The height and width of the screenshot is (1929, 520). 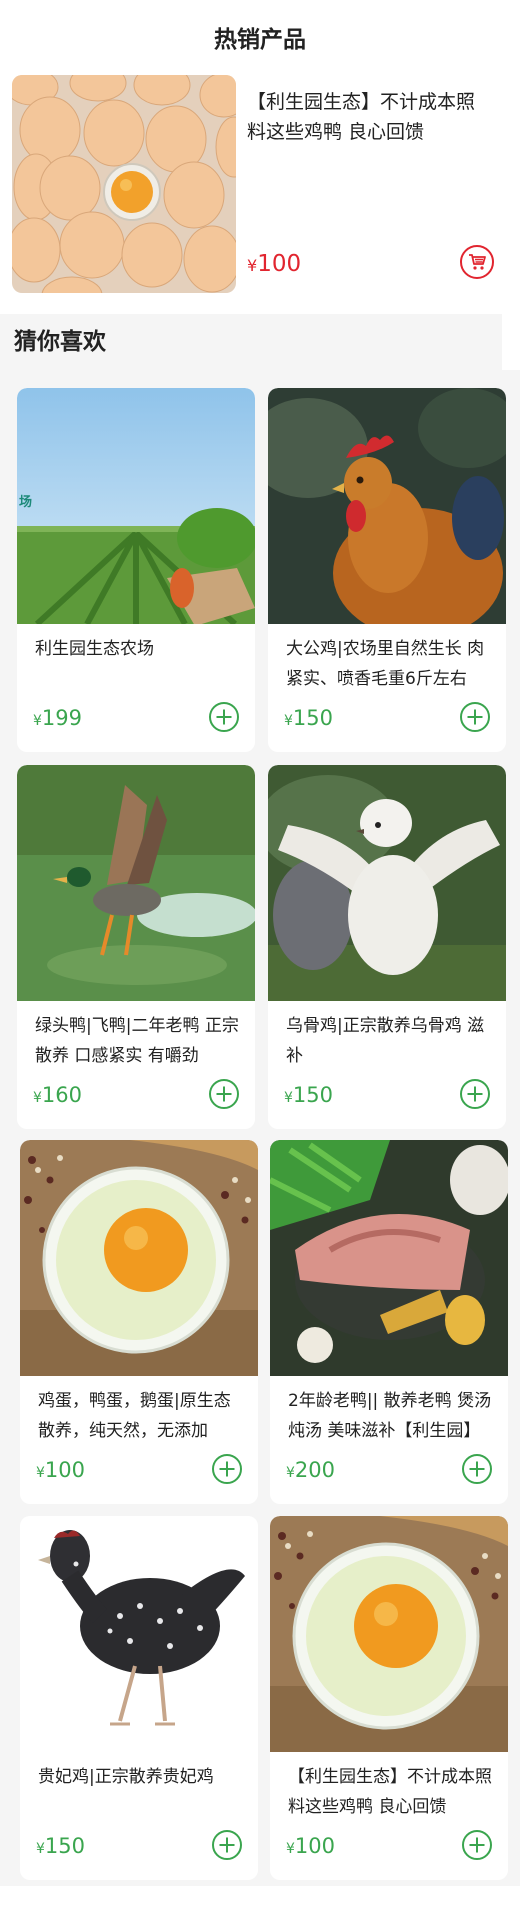 What do you see at coordinates (124, 184) in the screenshot?
I see `eggs-image` at bounding box center [124, 184].